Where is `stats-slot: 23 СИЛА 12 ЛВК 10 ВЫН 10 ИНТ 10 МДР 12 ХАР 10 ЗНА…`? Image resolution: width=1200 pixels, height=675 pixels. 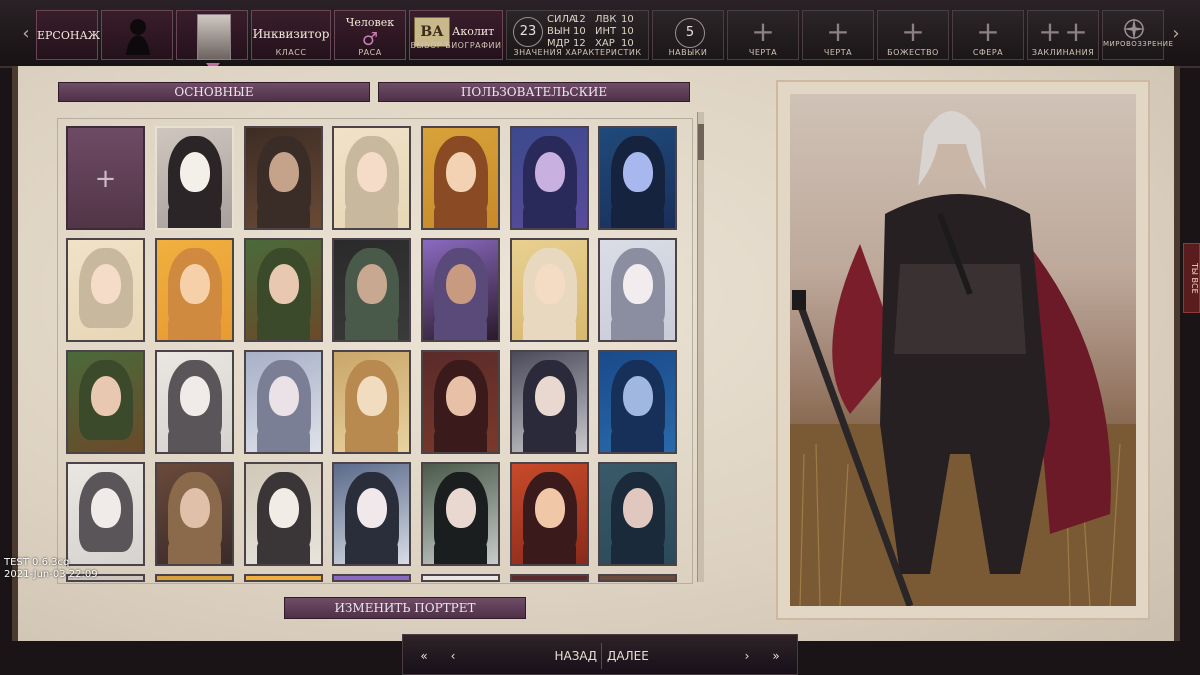 stats-slot: 23 СИЛА 12 ЛВК 10 ВЫН 10 ИНТ 10 МДР 12 ХАР 10 ЗНА… is located at coordinates (577, 35).